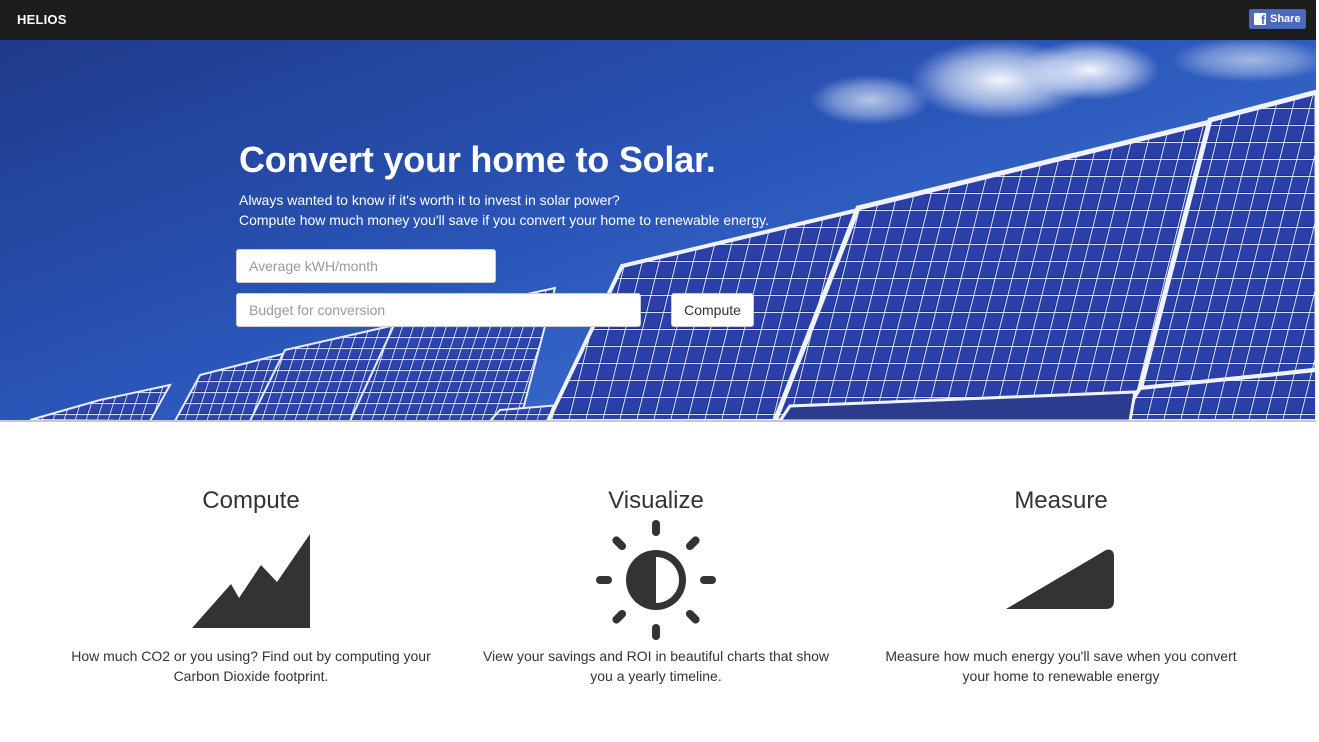 Image resolution: width=1319 pixels, height=742 pixels. I want to click on brand-logo: HELIOS, so click(42, 19).